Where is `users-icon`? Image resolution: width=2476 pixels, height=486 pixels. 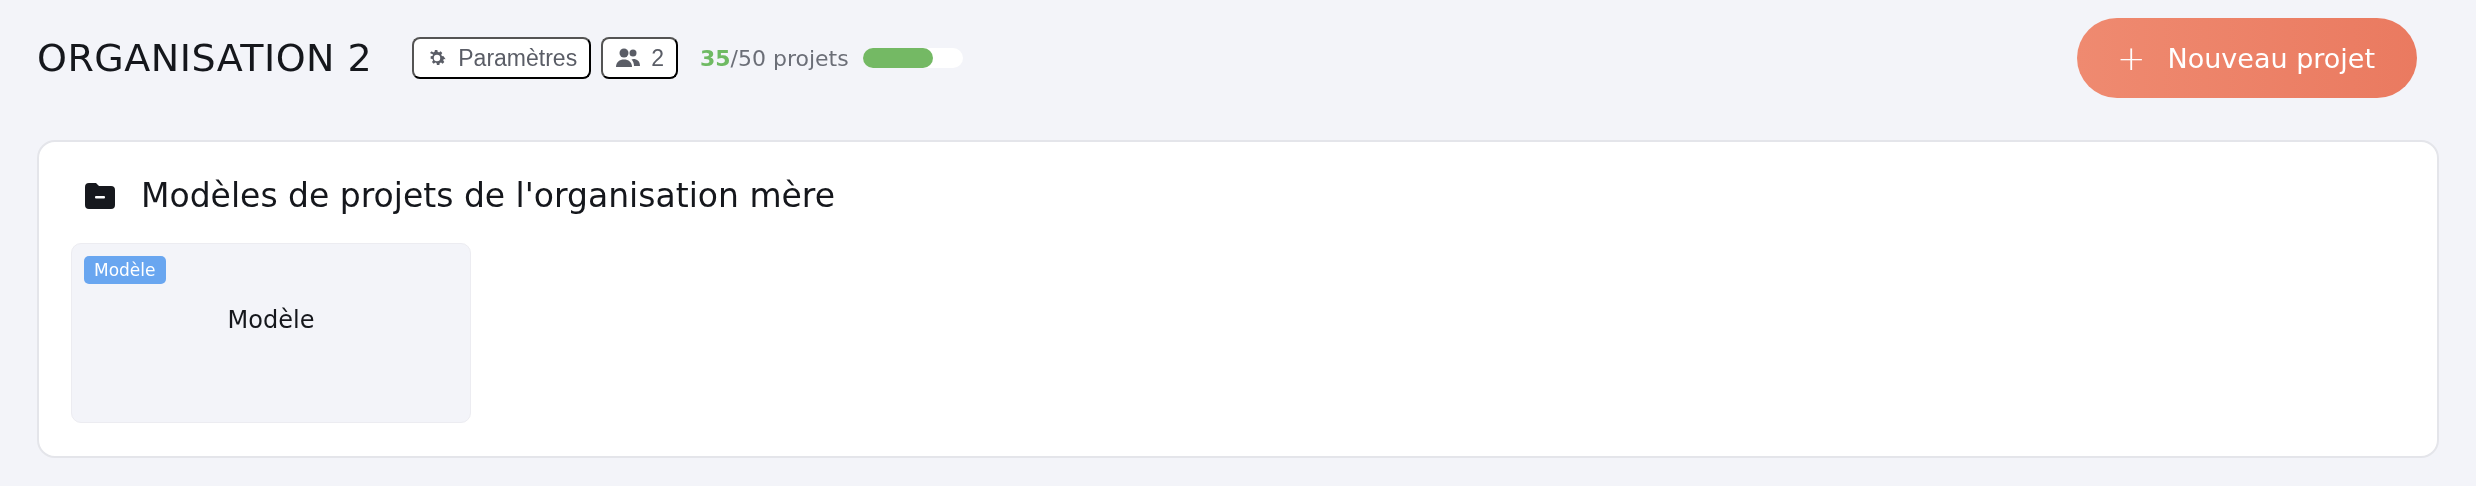
users-icon is located at coordinates (628, 58).